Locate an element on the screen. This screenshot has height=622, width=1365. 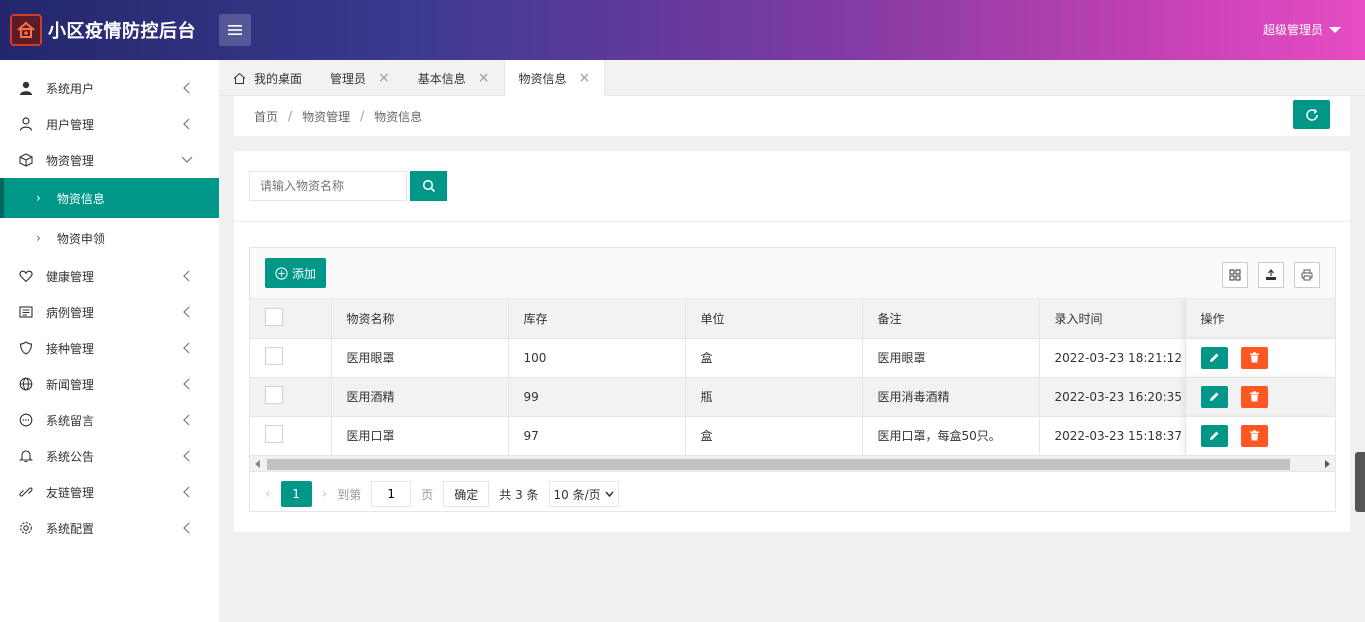
print-button is located at coordinates (1307, 275).